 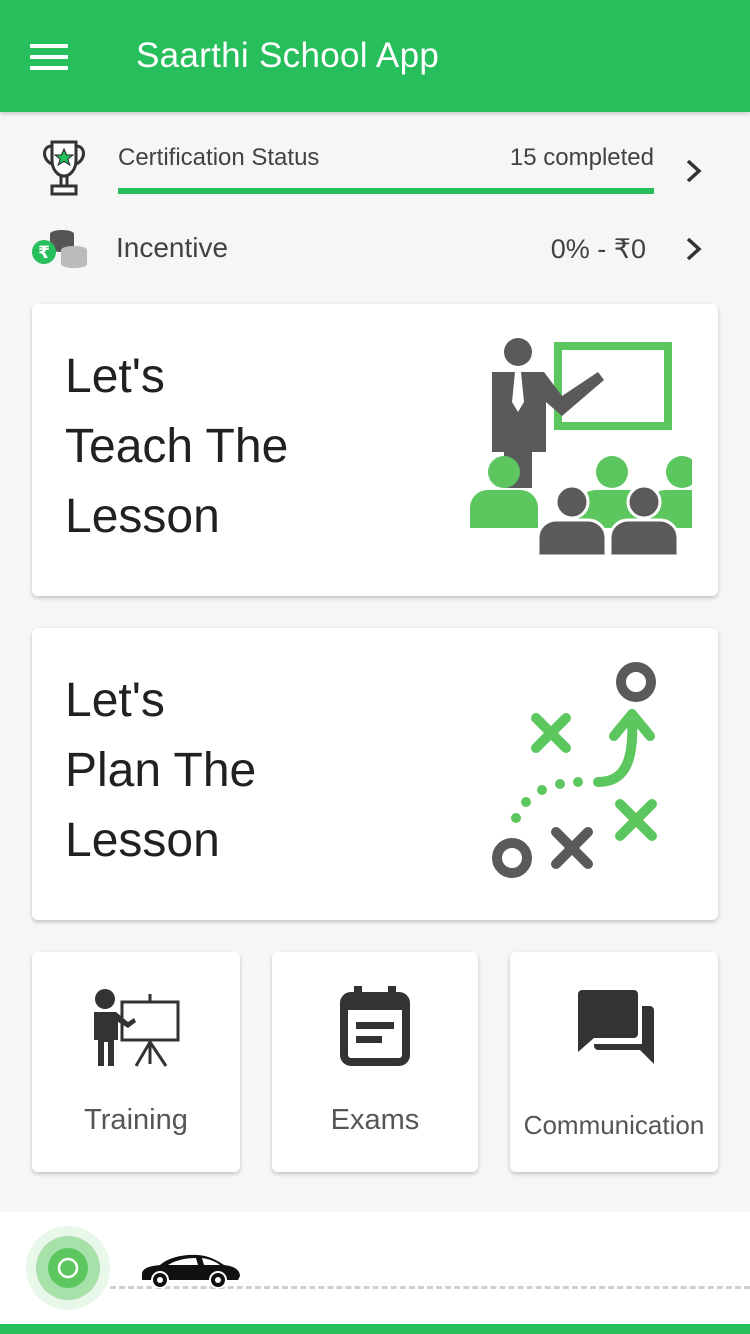 I want to click on training-label: Training, so click(x=136, y=1120).